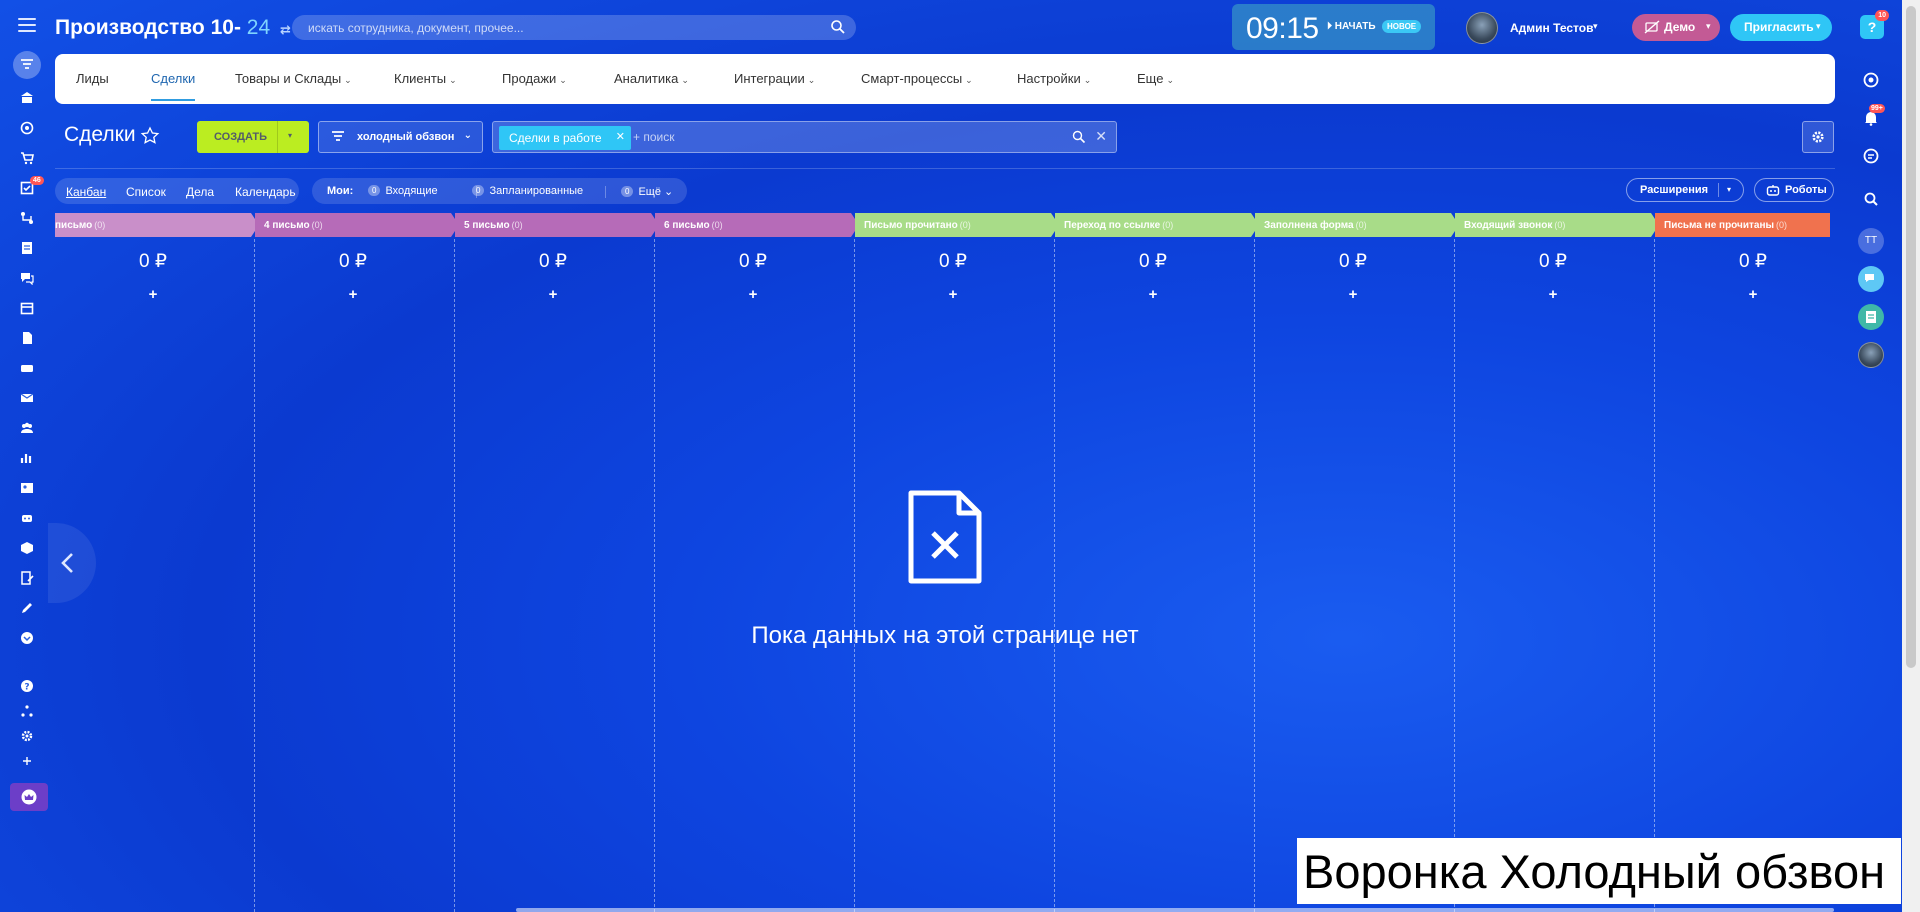 This screenshot has height=912, width=1920. Describe the element at coordinates (27, 368) in the screenshot. I see `sidebar-item-storage` at that location.